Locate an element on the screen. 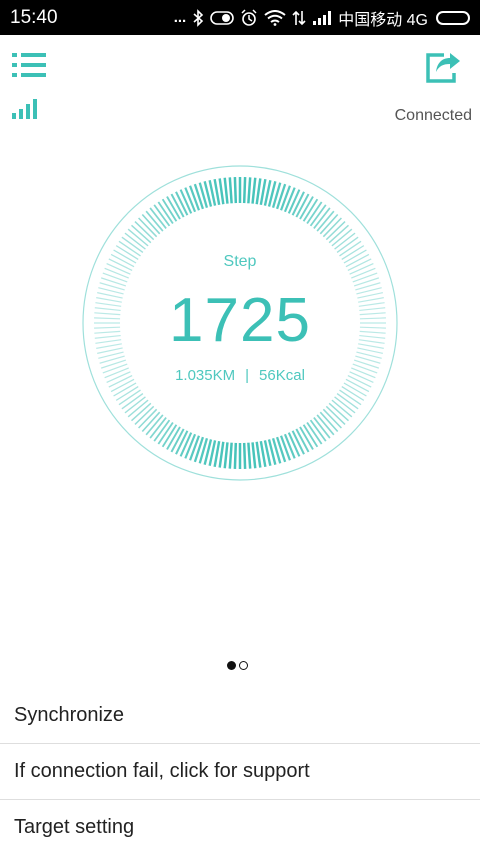 Image resolution: width=480 pixels, height=855 pixels. status-icons: ... 中国移动 4G is located at coordinates (322, 18).